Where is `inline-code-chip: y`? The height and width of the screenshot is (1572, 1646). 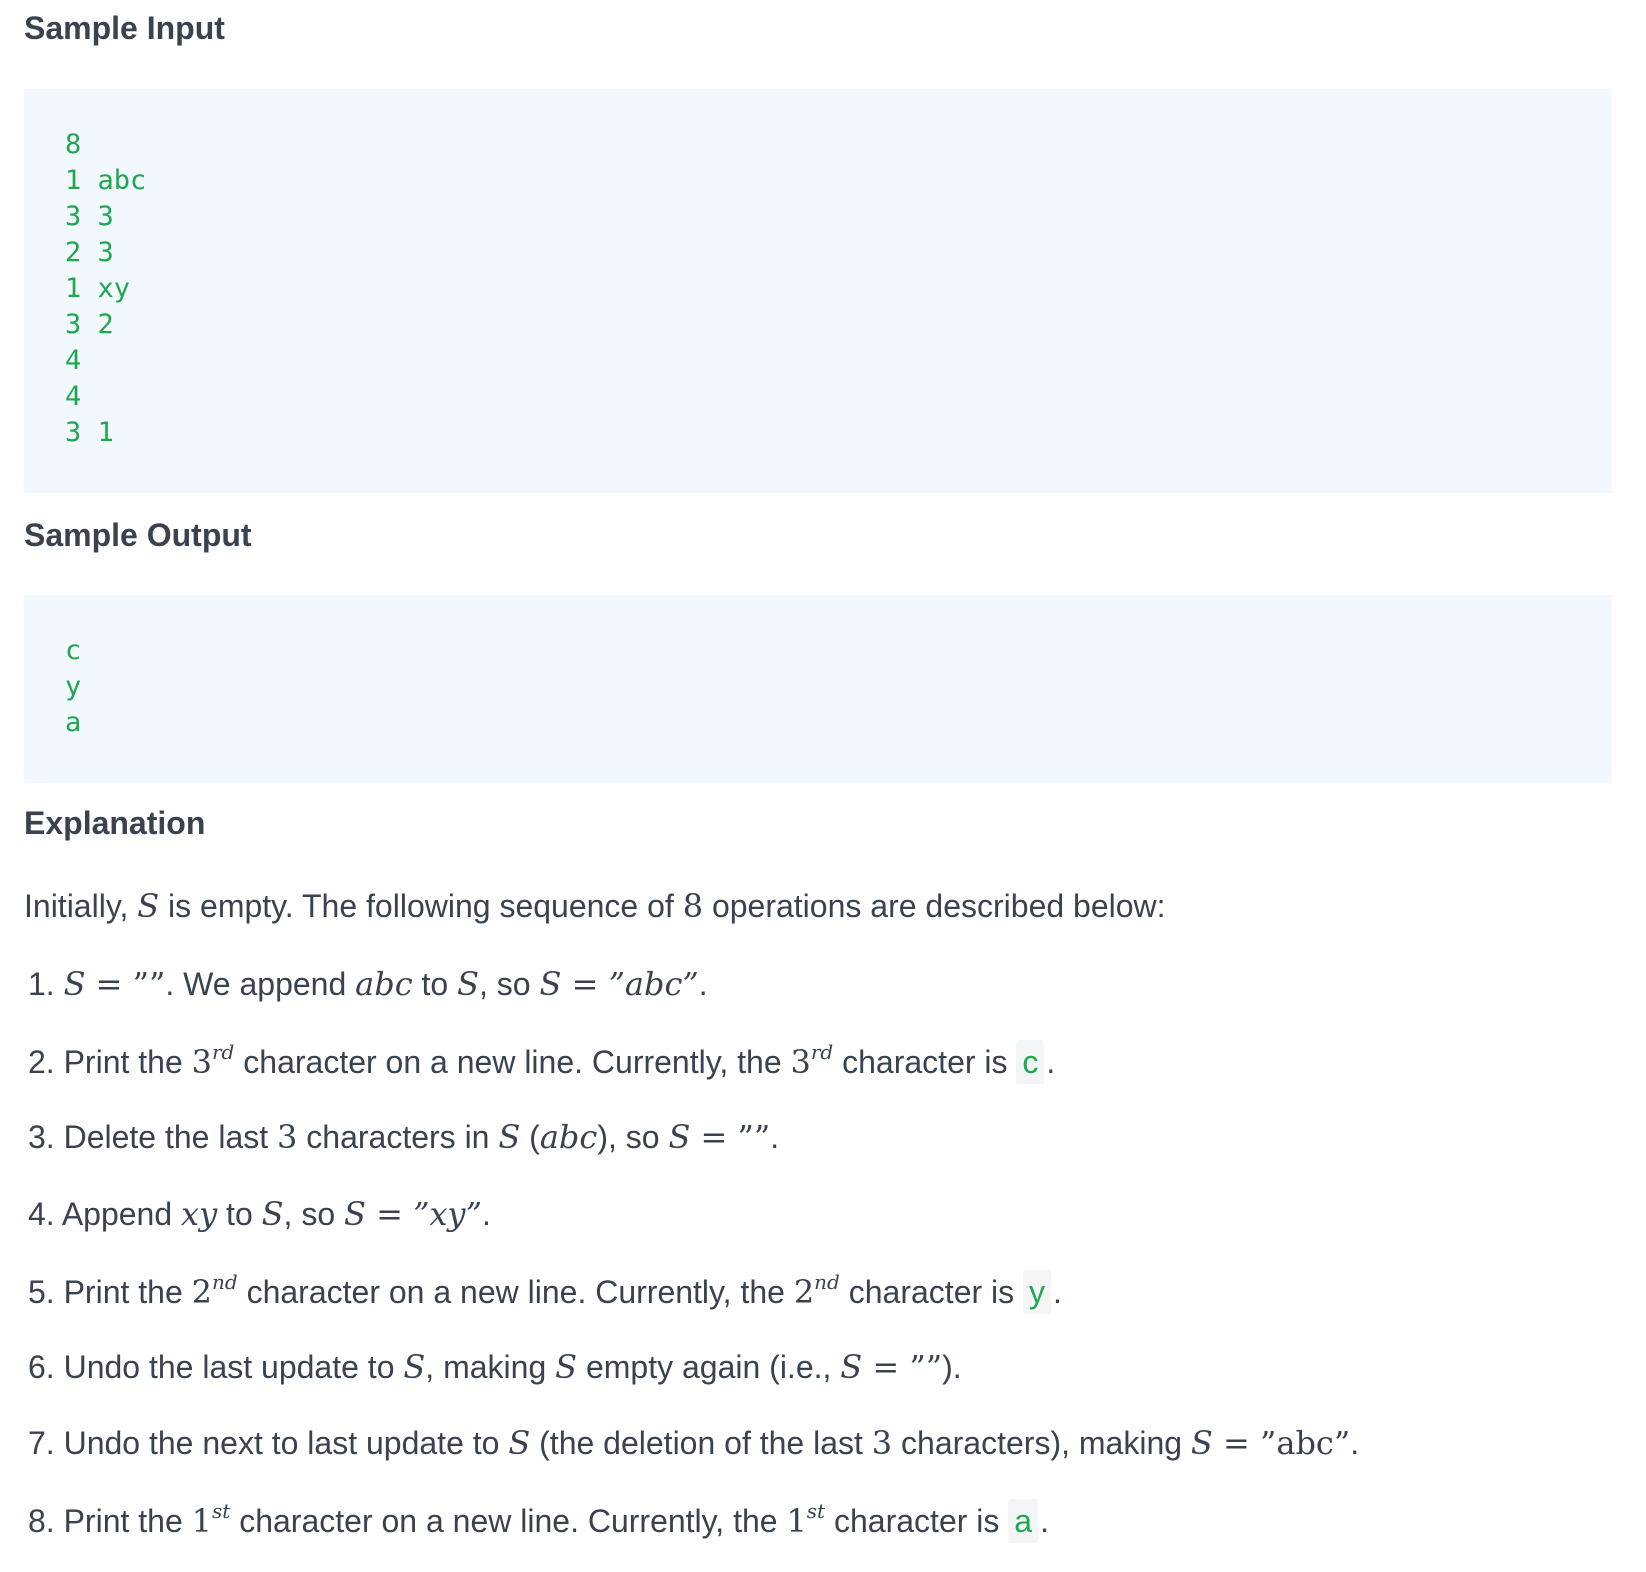
inline-code-chip: y is located at coordinates (1037, 1292).